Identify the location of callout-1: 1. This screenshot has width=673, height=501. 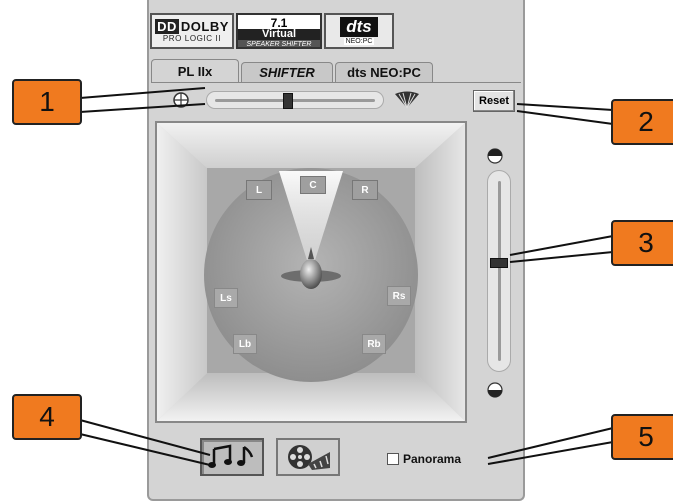
(47, 102).